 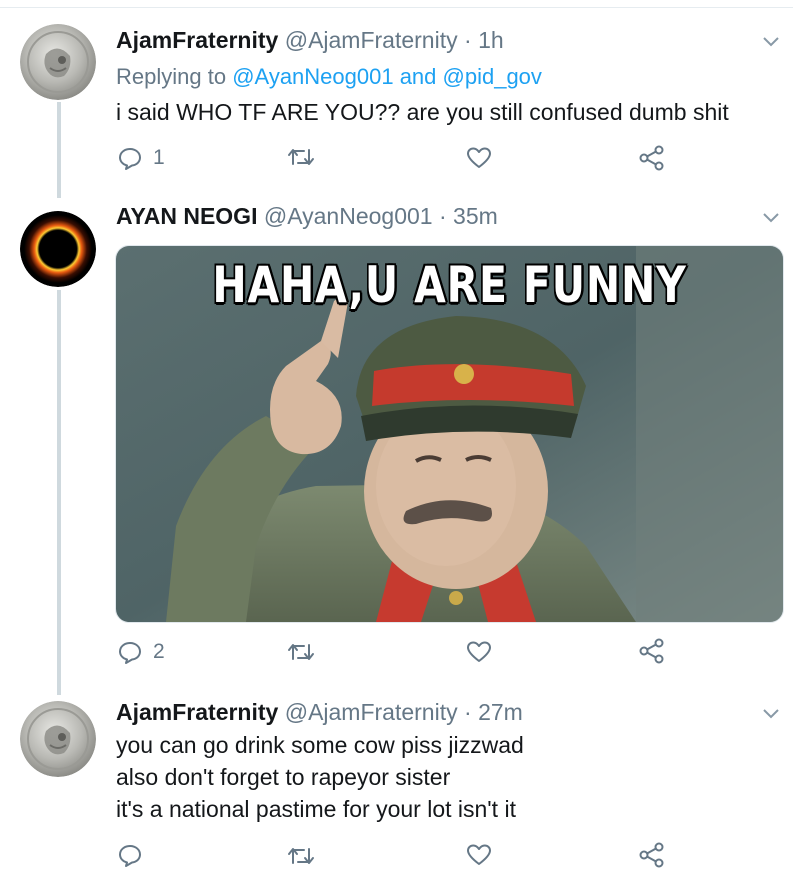 I want to click on timestamp: 35m, so click(x=475, y=216).